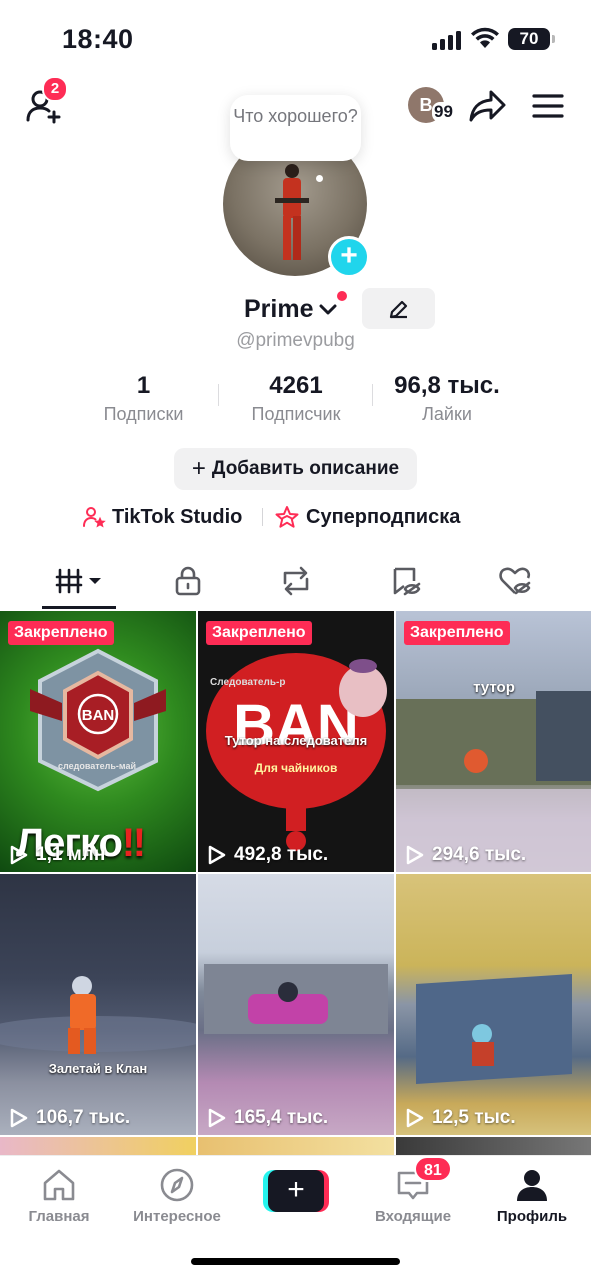 Image resolution: width=591 pixels, height=1280 pixels. I want to click on following-stat: 1 Подписки, so click(143, 399).